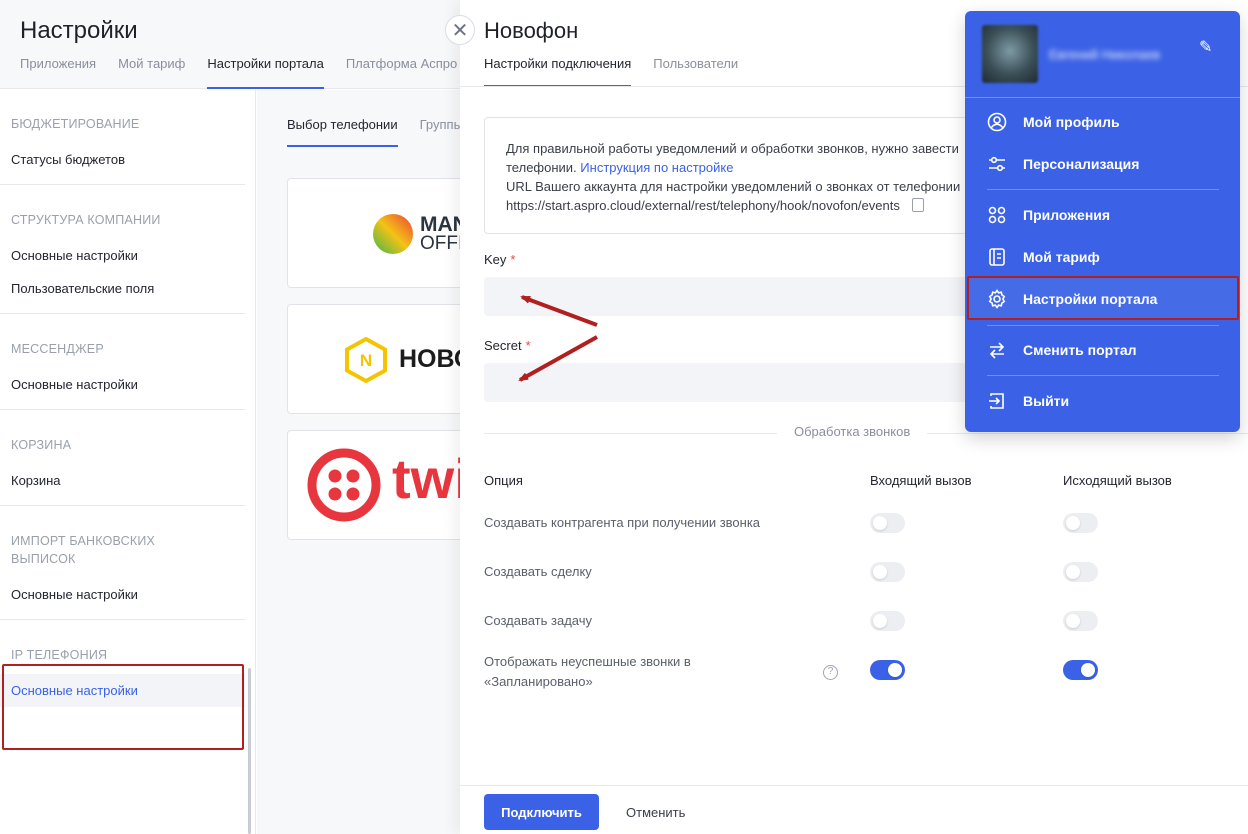 The image size is (1248, 834). I want to click on provider-card-twilio: twilio, so click(382, 485).